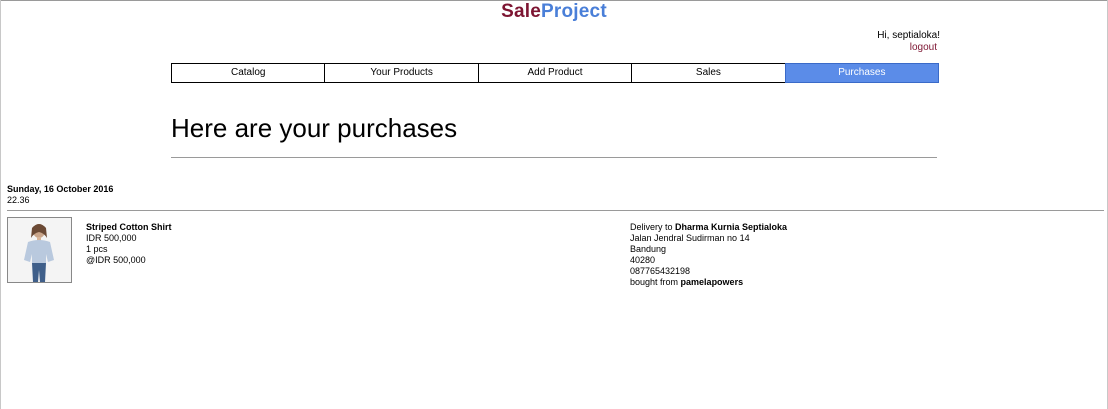 The height and width of the screenshot is (409, 1108). I want to click on page-title: Here are your purchases, so click(314, 128).